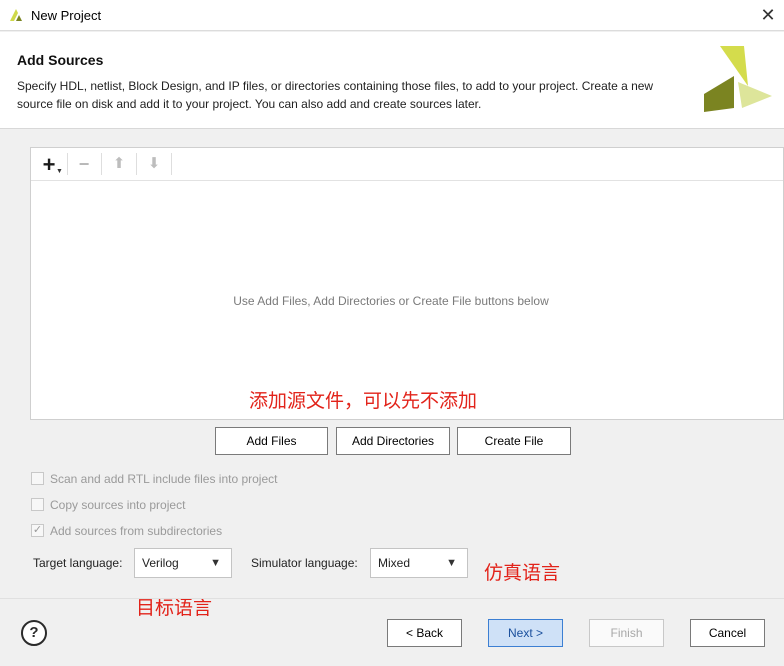 This screenshot has width=784, height=666. Describe the element at coordinates (727, 633) in the screenshot. I see `cancel-button: Cancel` at that location.